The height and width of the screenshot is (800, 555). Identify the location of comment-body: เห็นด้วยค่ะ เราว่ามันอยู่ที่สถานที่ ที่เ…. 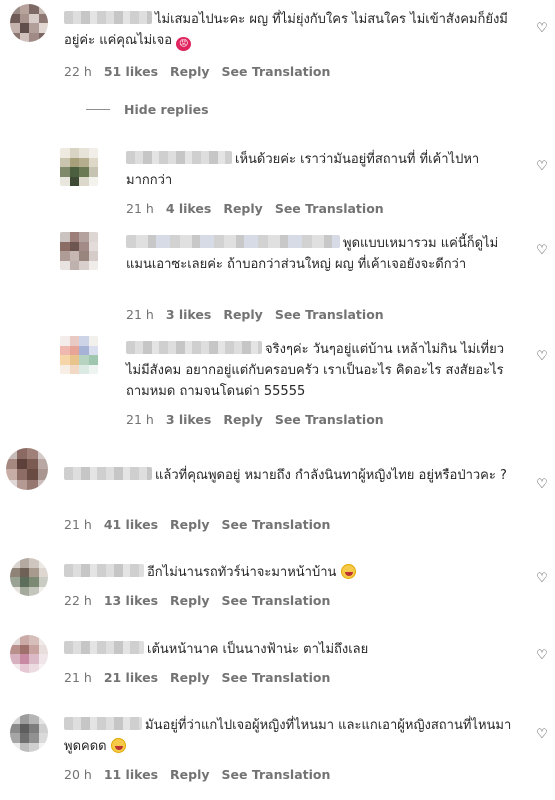
(321, 170).